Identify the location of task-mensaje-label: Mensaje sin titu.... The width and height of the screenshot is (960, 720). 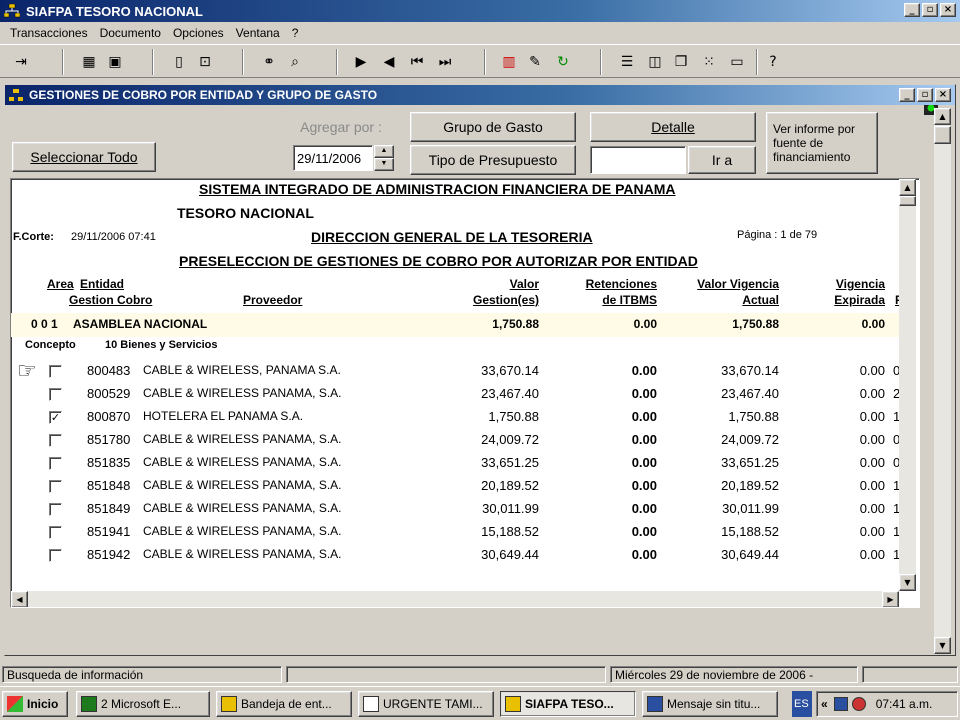
(714, 704).